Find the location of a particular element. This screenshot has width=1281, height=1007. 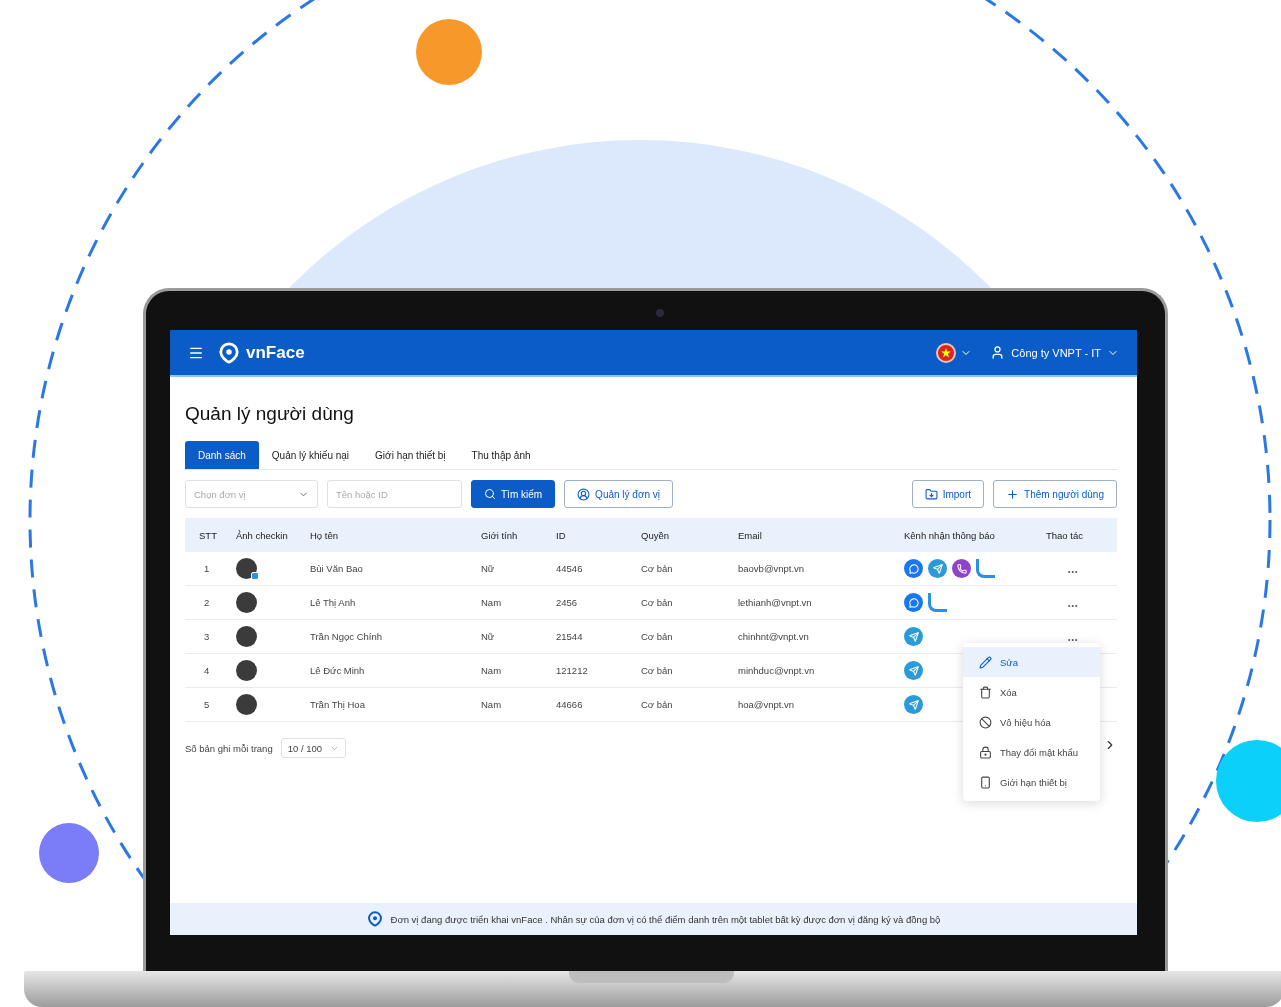

table-cell-text: 44546 is located at coordinates (570, 568).